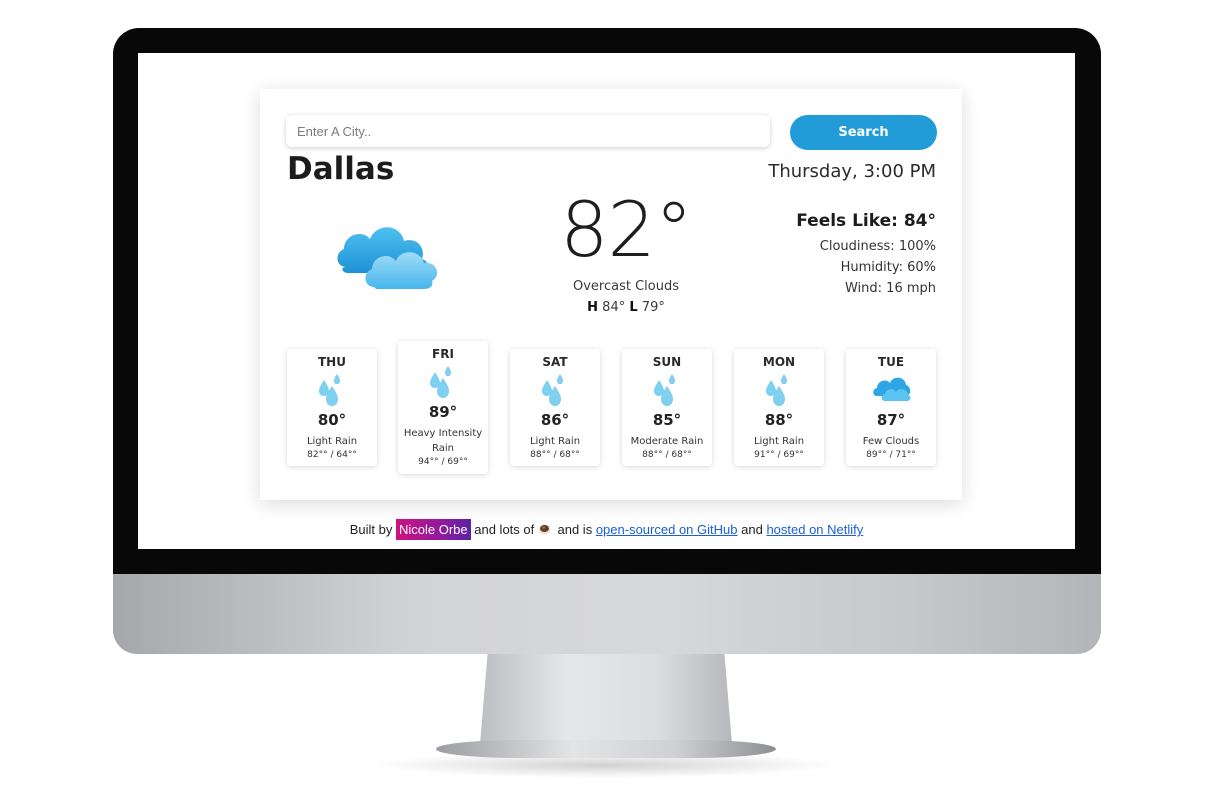  I want to click on footer-and: and, so click(752, 529).